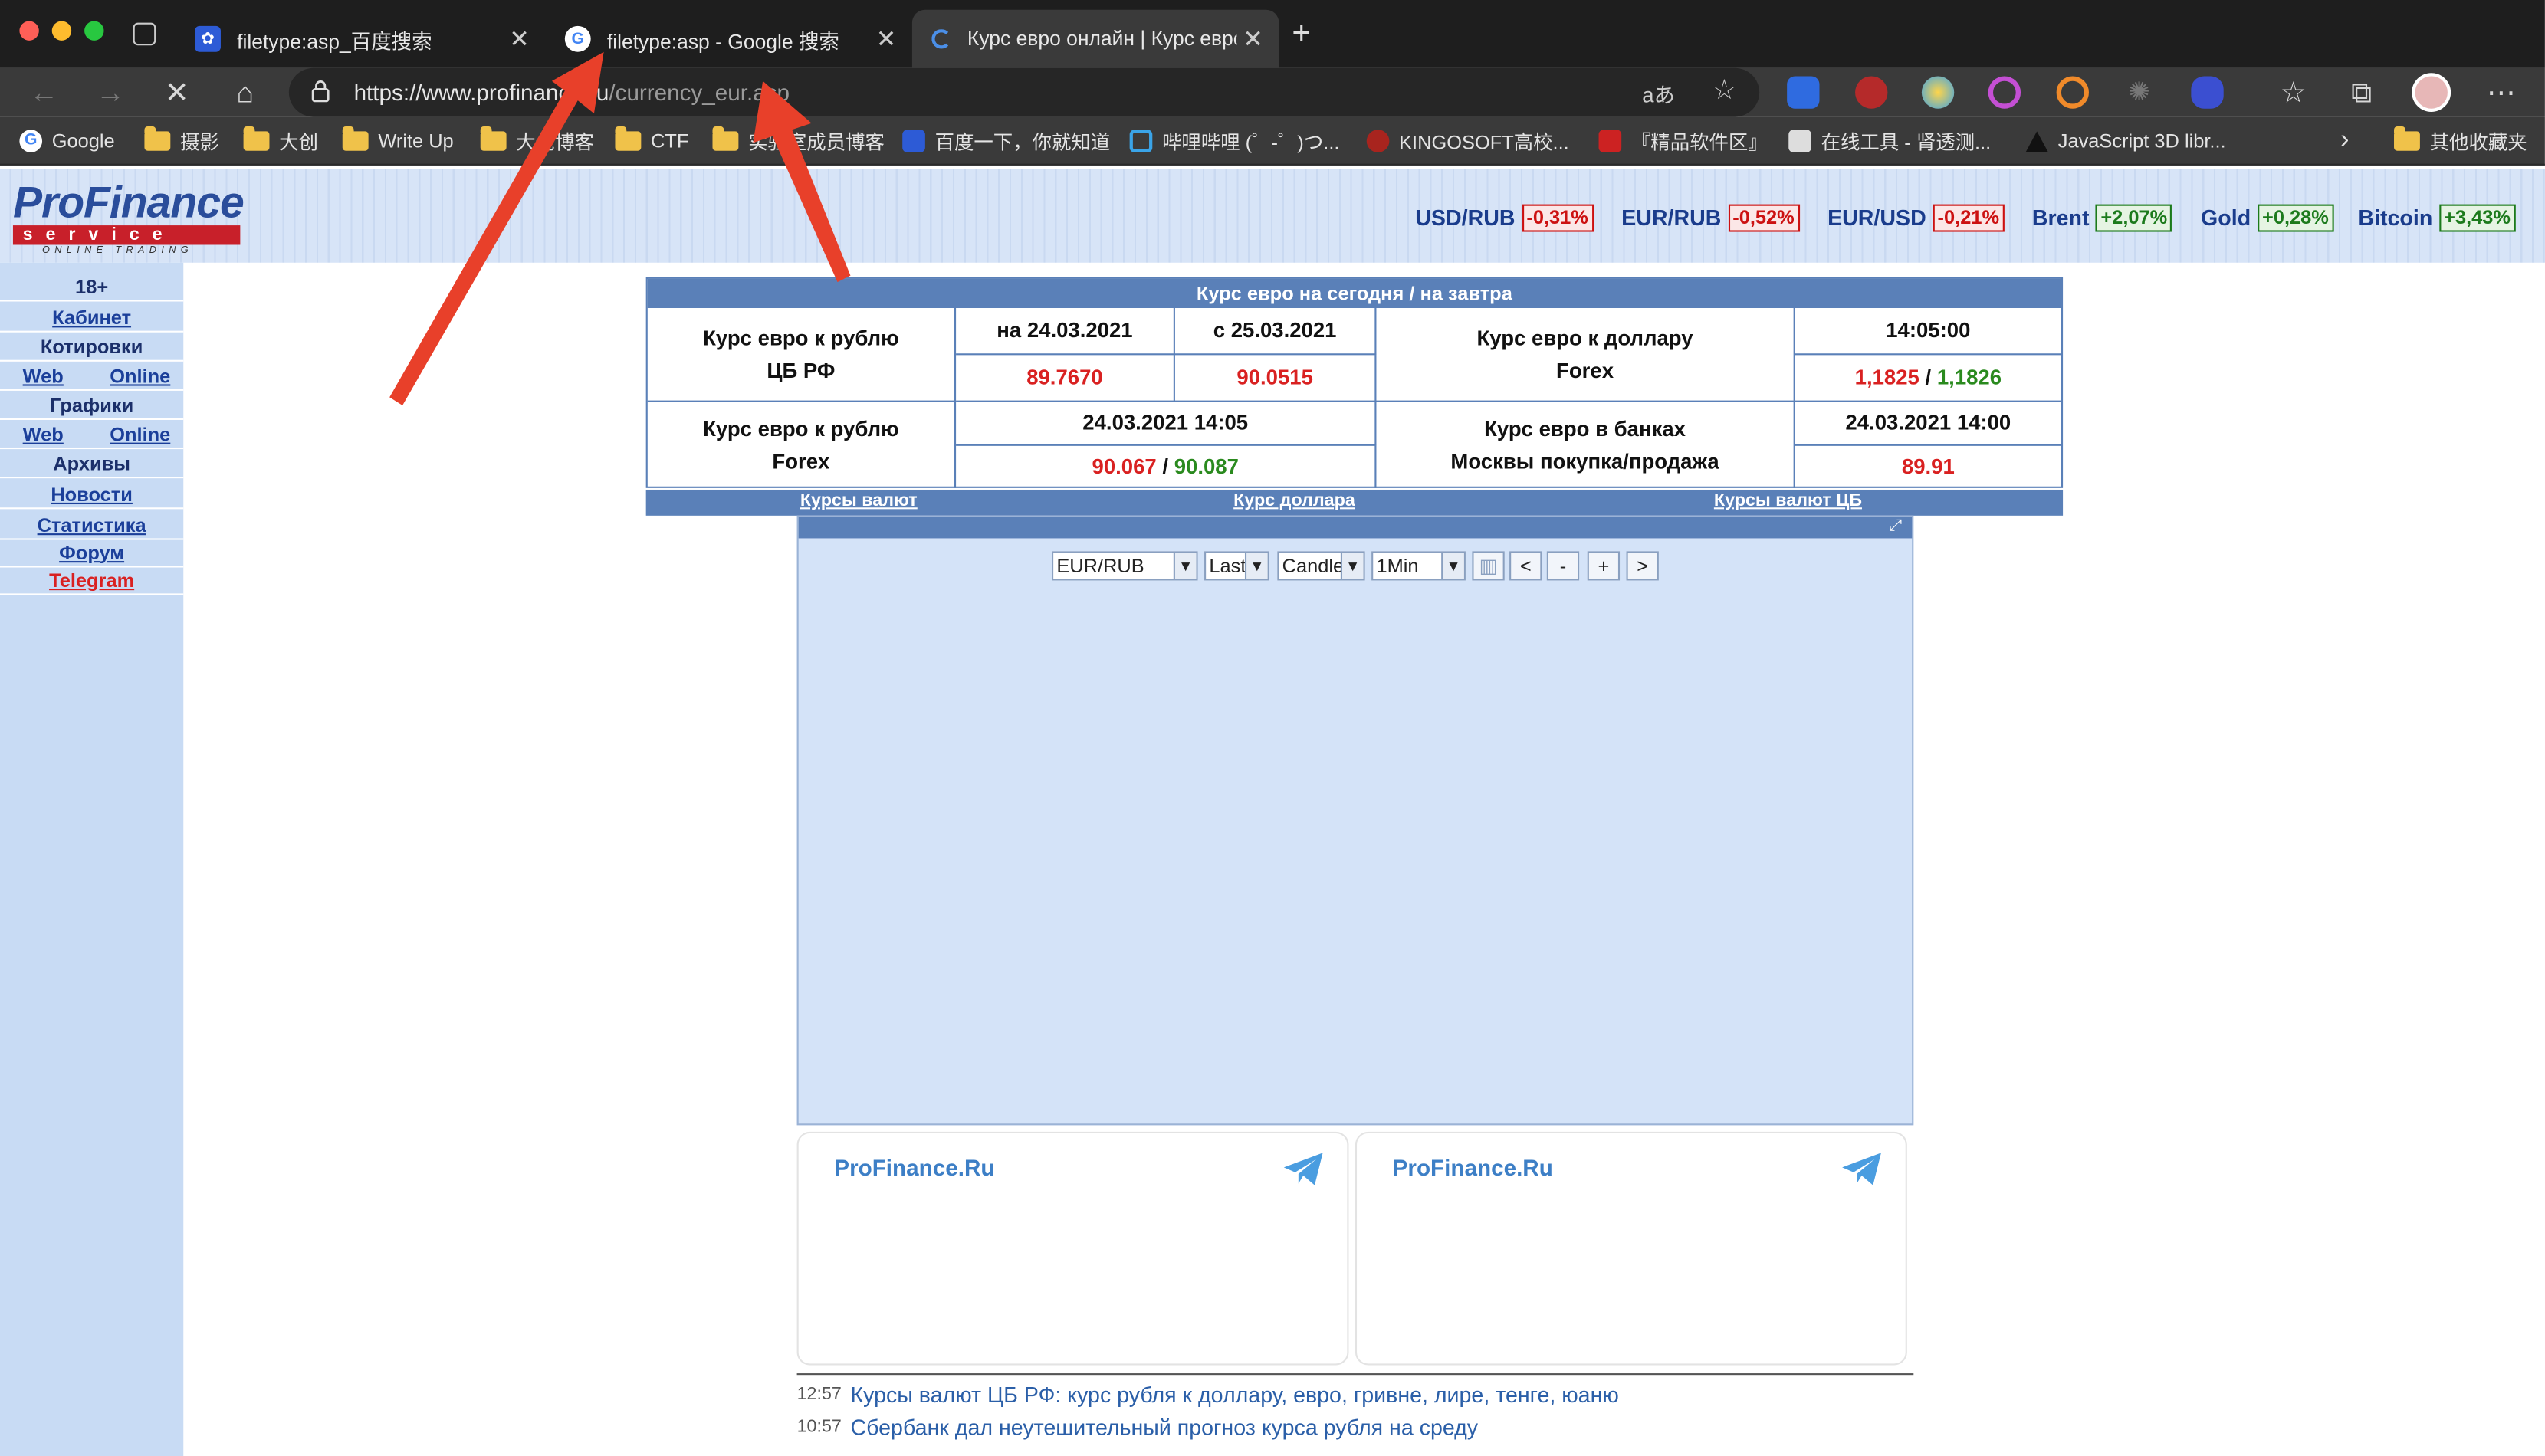 This screenshot has width=2545, height=1456. Describe the element at coordinates (497, 228) in the screenshot. I see `red-arrow-to-tab` at that location.